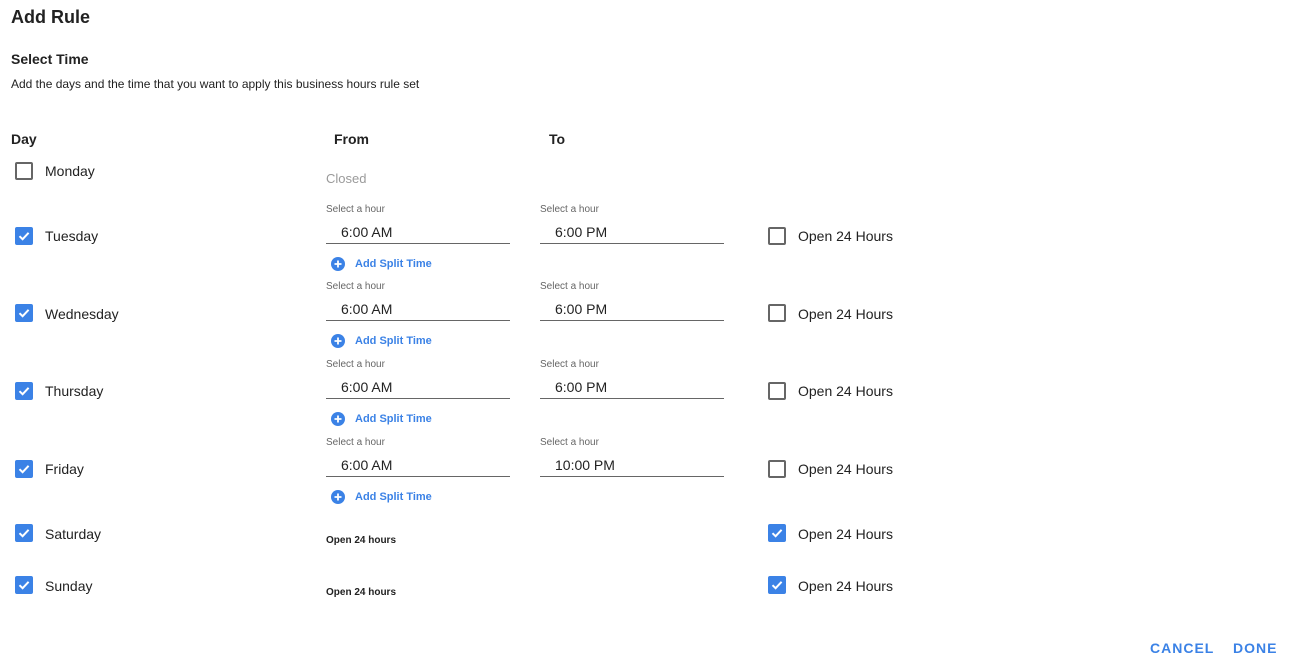 The image size is (1293, 669). What do you see at coordinates (50, 59) in the screenshot?
I see `section-title: Select Time` at bounding box center [50, 59].